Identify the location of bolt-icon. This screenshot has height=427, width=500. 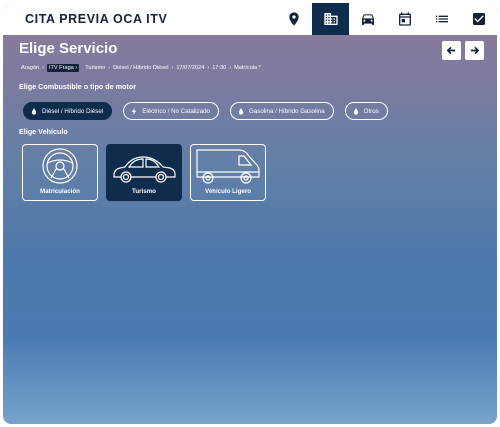
(134, 111).